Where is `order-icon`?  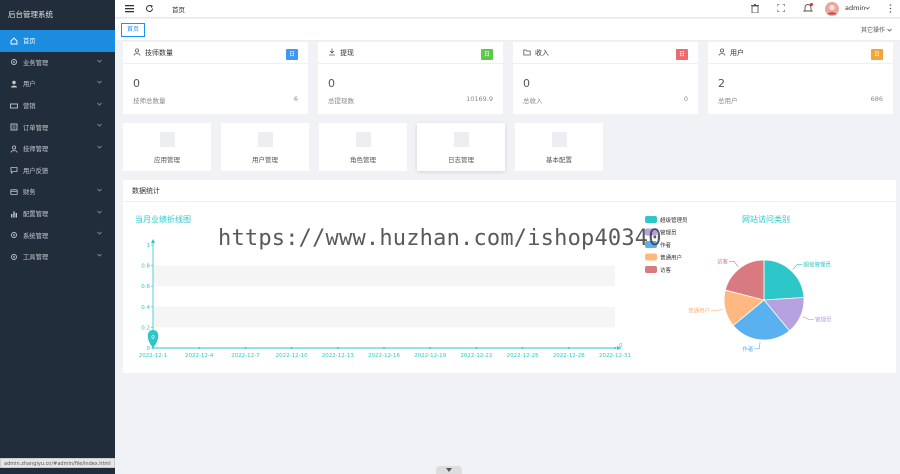 order-icon is located at coordinates (14, 127).